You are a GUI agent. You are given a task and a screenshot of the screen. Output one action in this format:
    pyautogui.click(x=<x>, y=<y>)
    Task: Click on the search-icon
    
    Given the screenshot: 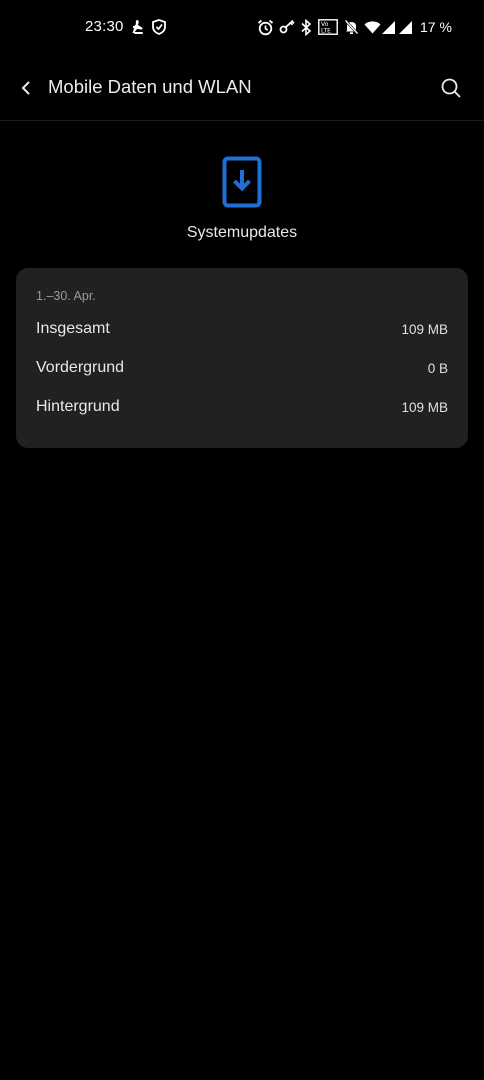 What is the action you would take?
    pyautogui.click(x=451, y=88)
    